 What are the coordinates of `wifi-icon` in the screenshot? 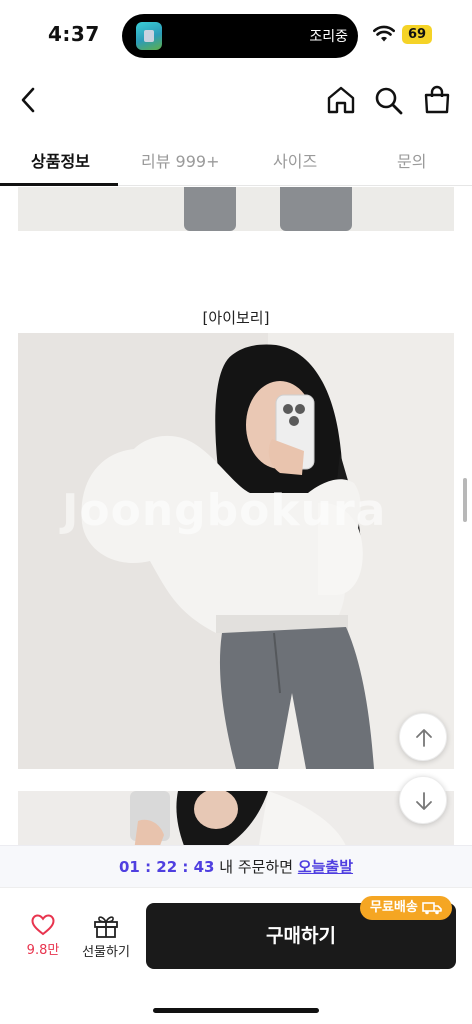 It's located at (384, 33).